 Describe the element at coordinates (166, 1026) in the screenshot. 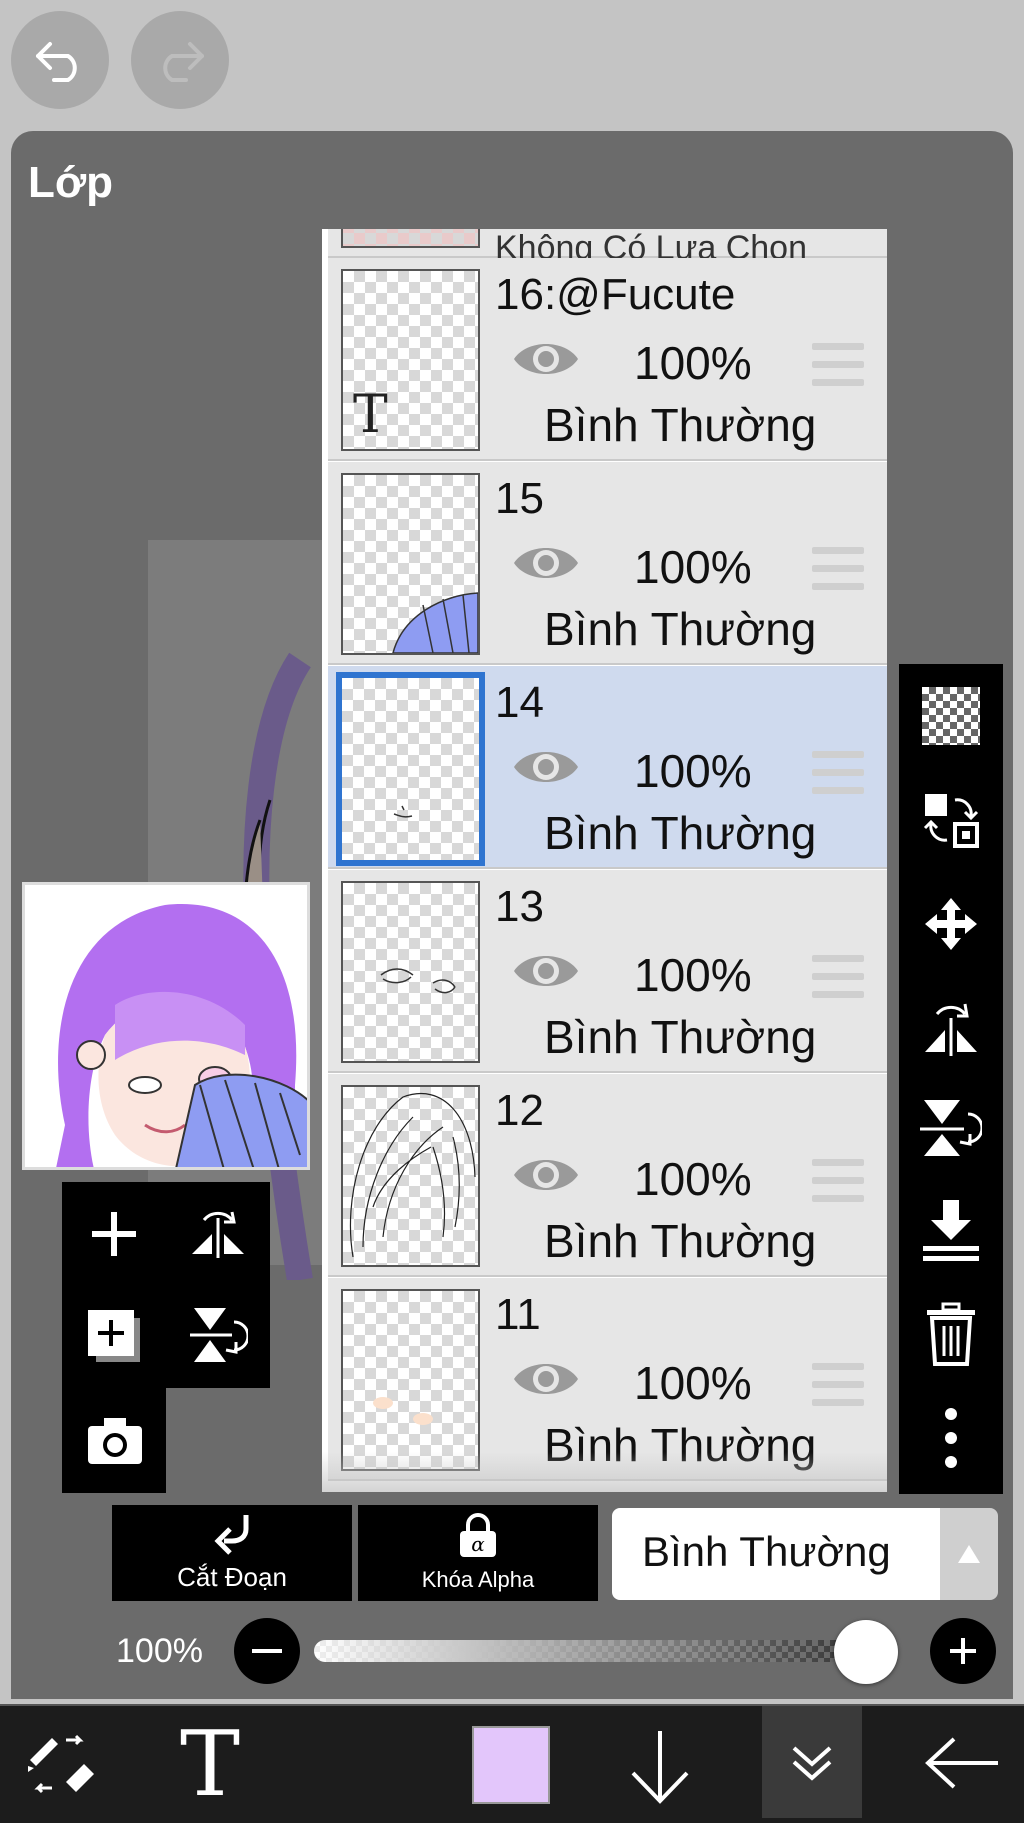

I see `canvas-preview` at that location.